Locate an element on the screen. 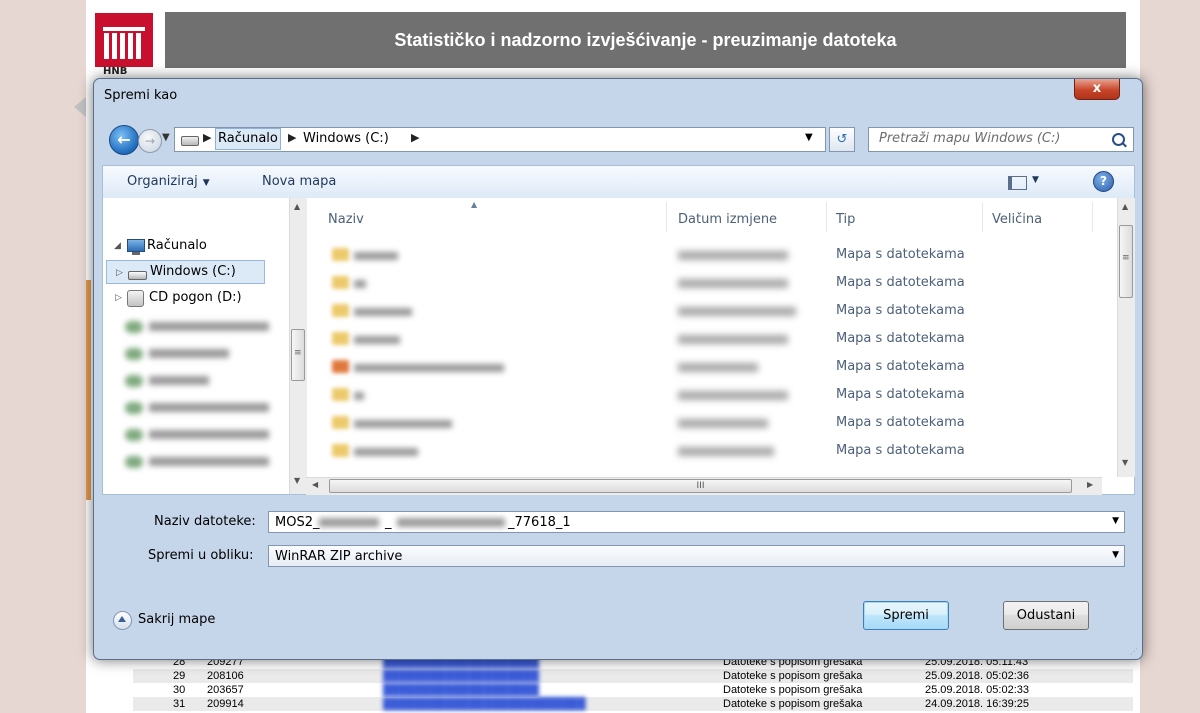 This screenshot has width=1200, height=713. row-type: Datoteke s popisom grešaka is located at coordinates (793, 690).